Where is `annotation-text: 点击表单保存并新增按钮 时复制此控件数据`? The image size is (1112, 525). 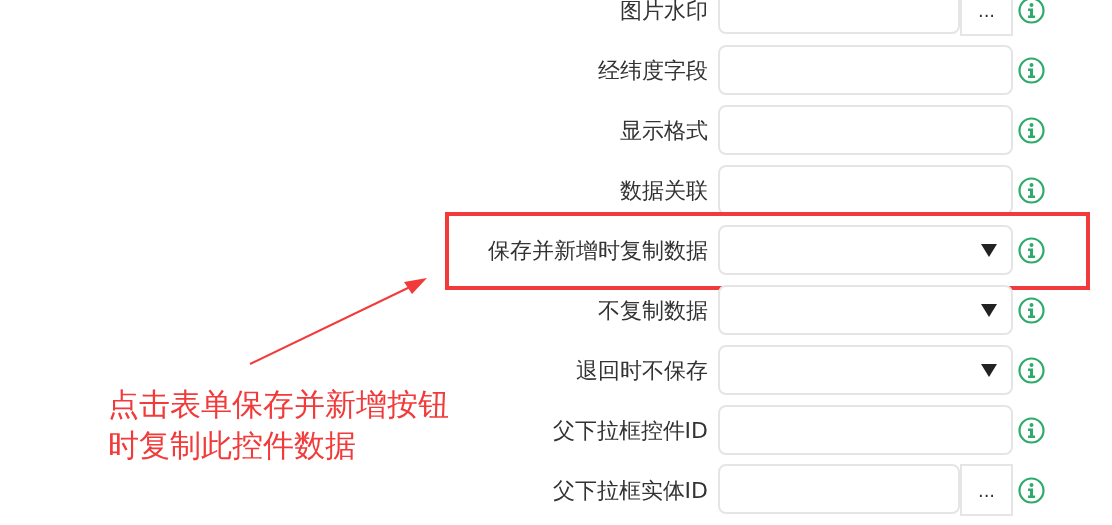
annotation-text: 点击表单保存并新增按钮 时复制此控件数据 is located at coordinates (278, 425).